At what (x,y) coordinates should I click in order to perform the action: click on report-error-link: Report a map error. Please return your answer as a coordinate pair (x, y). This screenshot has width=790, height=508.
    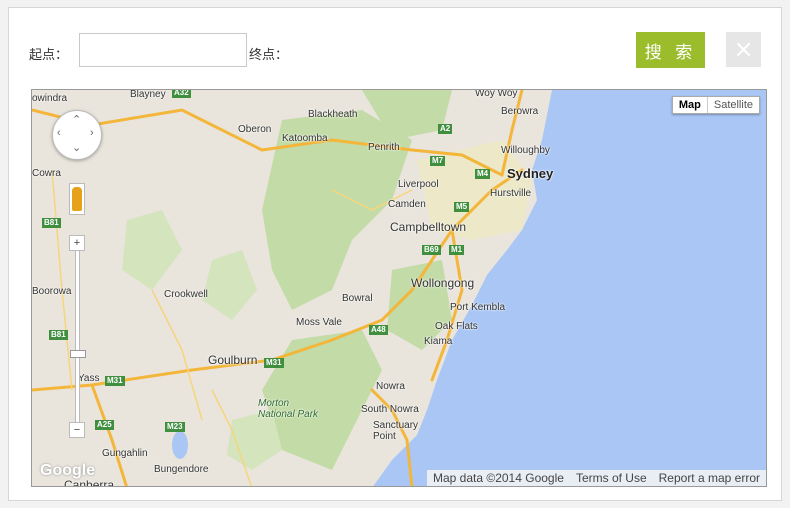
    Looking at the image, I should click on (709, 478).